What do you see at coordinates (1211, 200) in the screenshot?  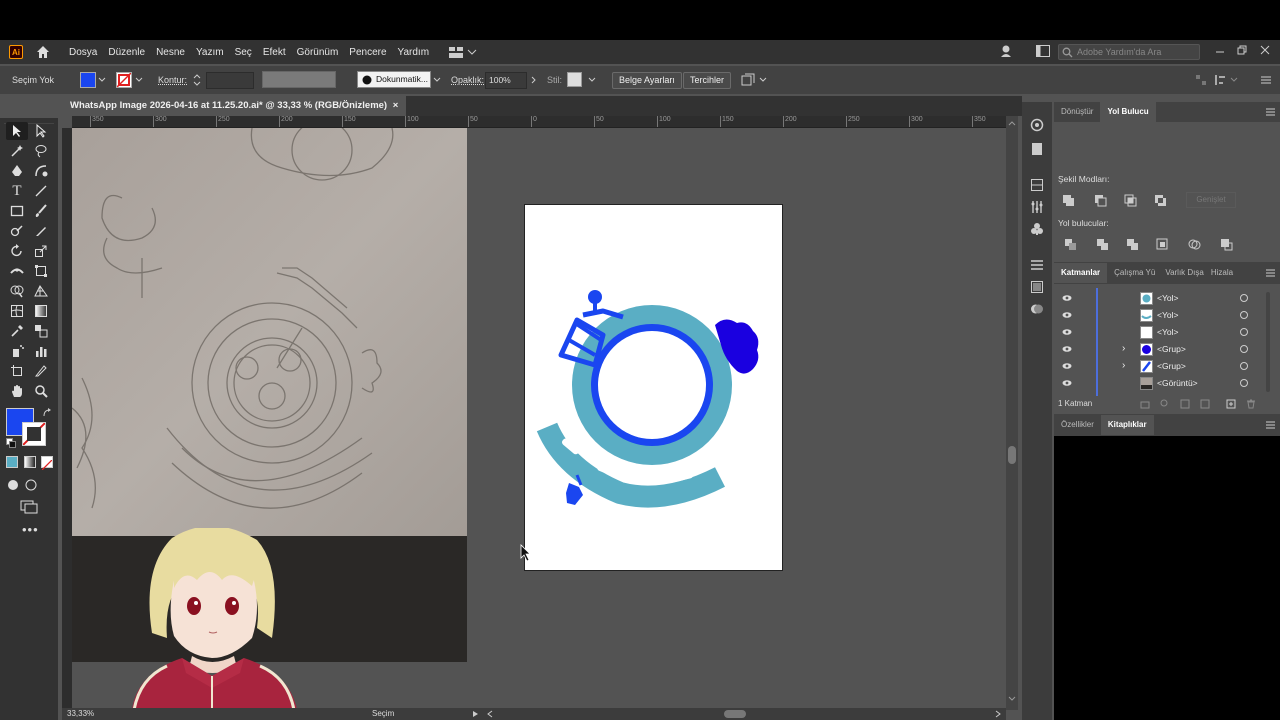 I see `expand-button: Genişlet` at bounding box center [1211, 200].